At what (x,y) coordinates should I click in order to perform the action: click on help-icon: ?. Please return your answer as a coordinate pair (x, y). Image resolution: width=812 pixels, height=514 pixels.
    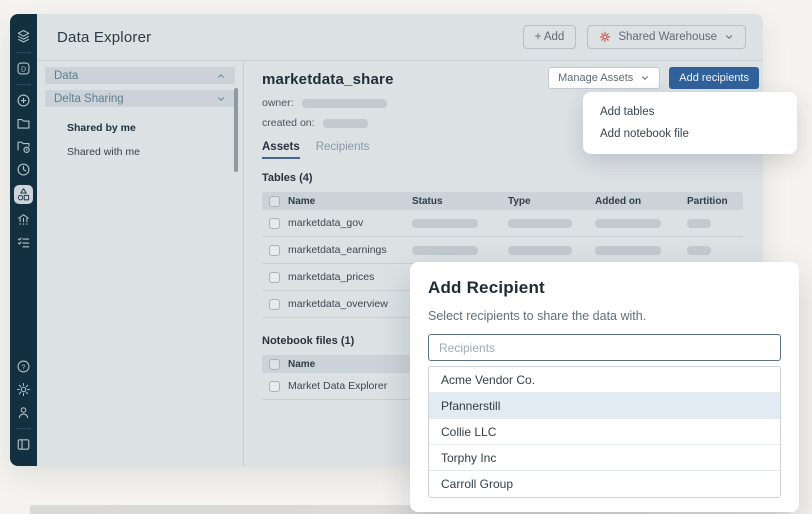
    Looking at the image, I should click on (23, 366).